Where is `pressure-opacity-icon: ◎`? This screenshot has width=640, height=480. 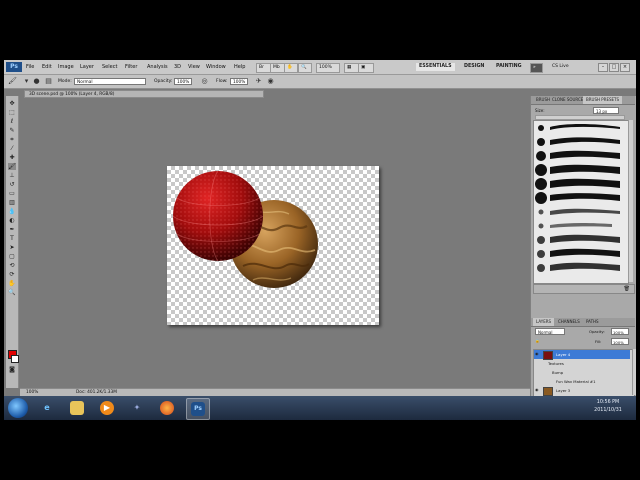
pressure-opacity-icon: ◎ is located at coordinates (204, 81).